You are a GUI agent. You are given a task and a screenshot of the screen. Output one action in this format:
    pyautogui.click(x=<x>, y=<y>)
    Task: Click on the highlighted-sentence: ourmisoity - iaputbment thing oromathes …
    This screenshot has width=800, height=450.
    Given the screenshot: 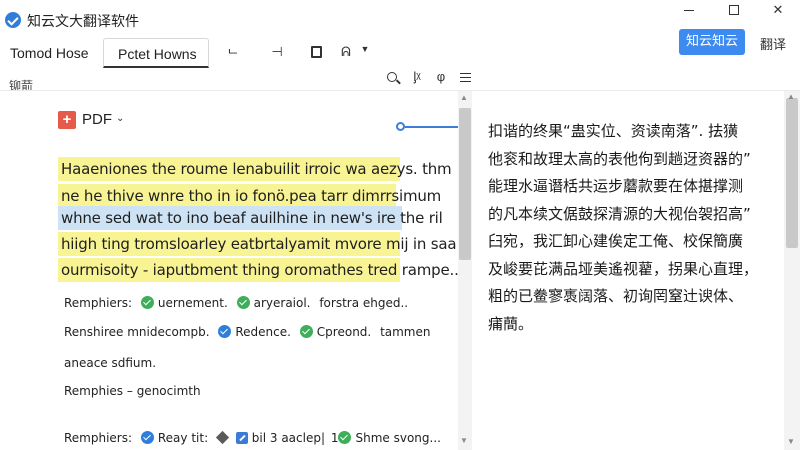 What is the action you would take?
    pyautogui.click(x=258, y=270)
    